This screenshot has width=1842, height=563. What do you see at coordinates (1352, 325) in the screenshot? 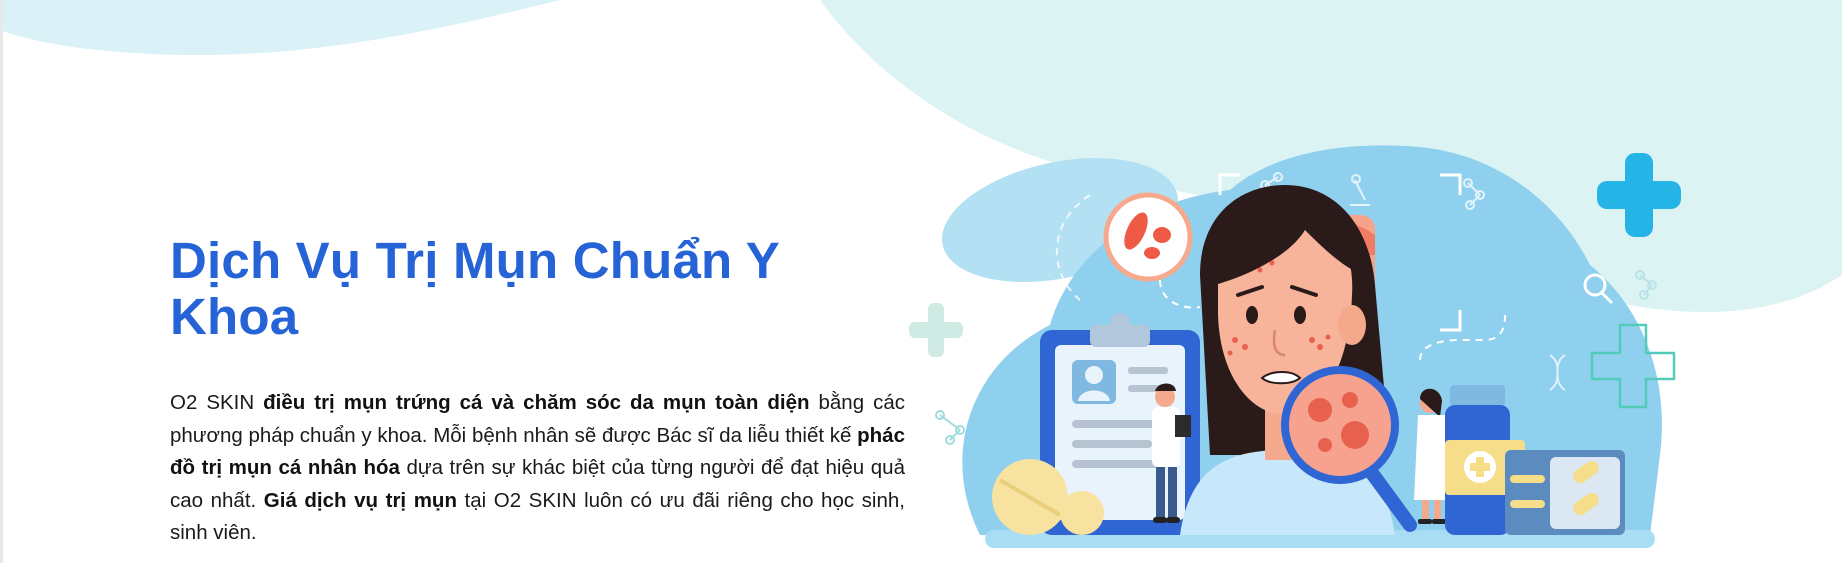
I see `ear` at bounding box center [1352, 325].